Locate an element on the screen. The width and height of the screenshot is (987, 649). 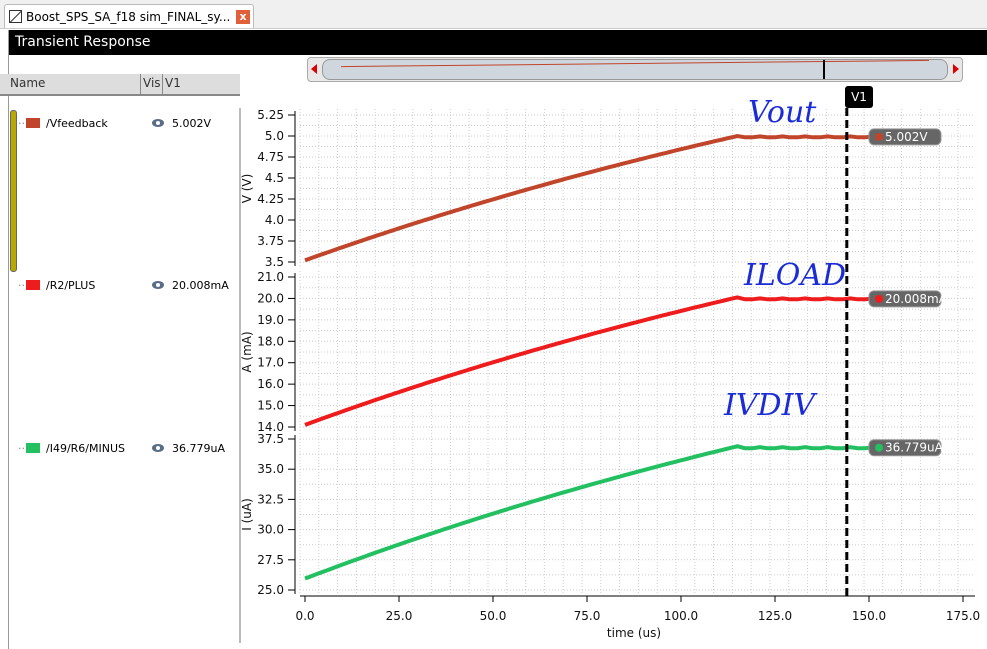
signal-row-vfeedback: ··/Vfeedback 5.002V is located at coordinates (114, 123).